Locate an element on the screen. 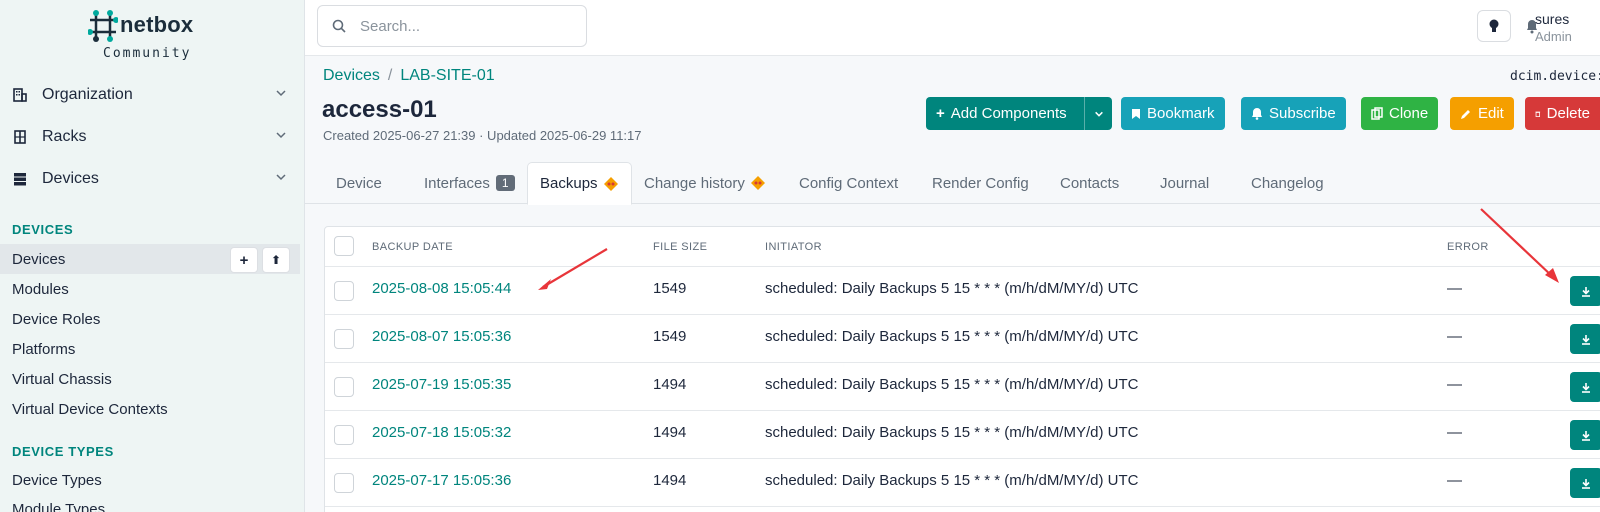 The image size is (1600, 512). lightbulb-icon is located at coordinates (1494, 25).